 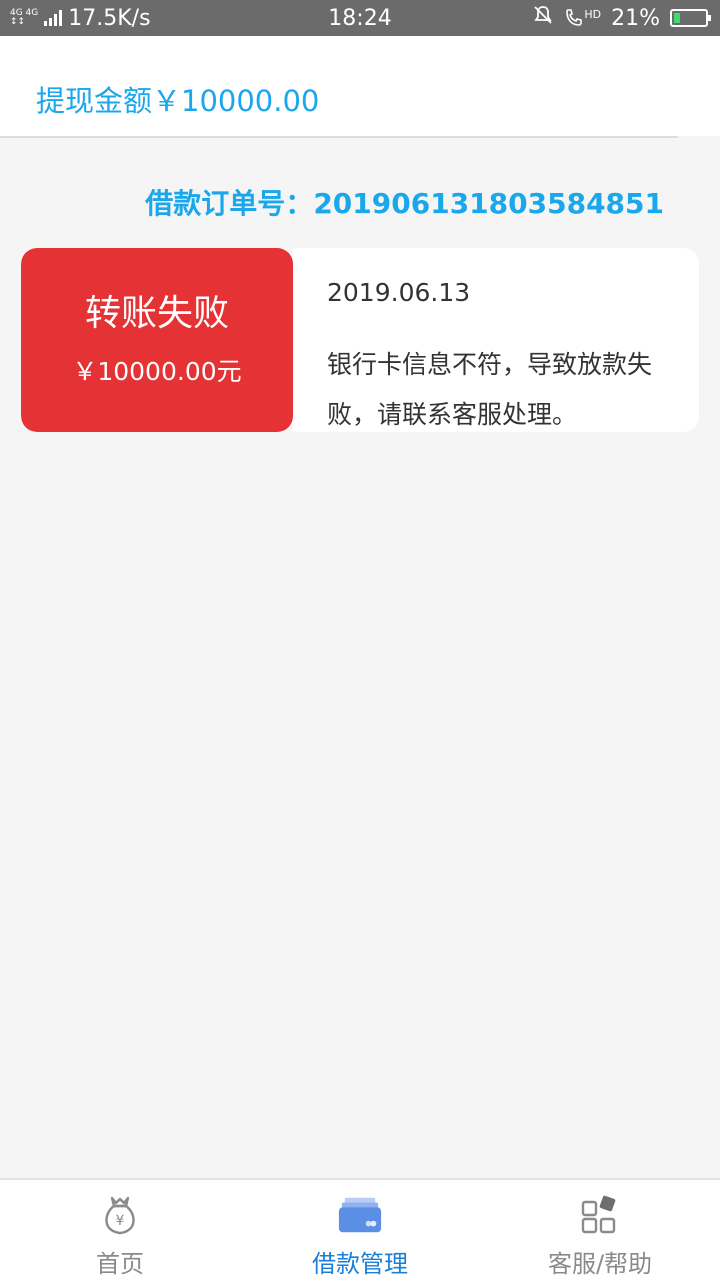 I want to click on header: 提现金额￥10000.00, so click(x=360, y=86).